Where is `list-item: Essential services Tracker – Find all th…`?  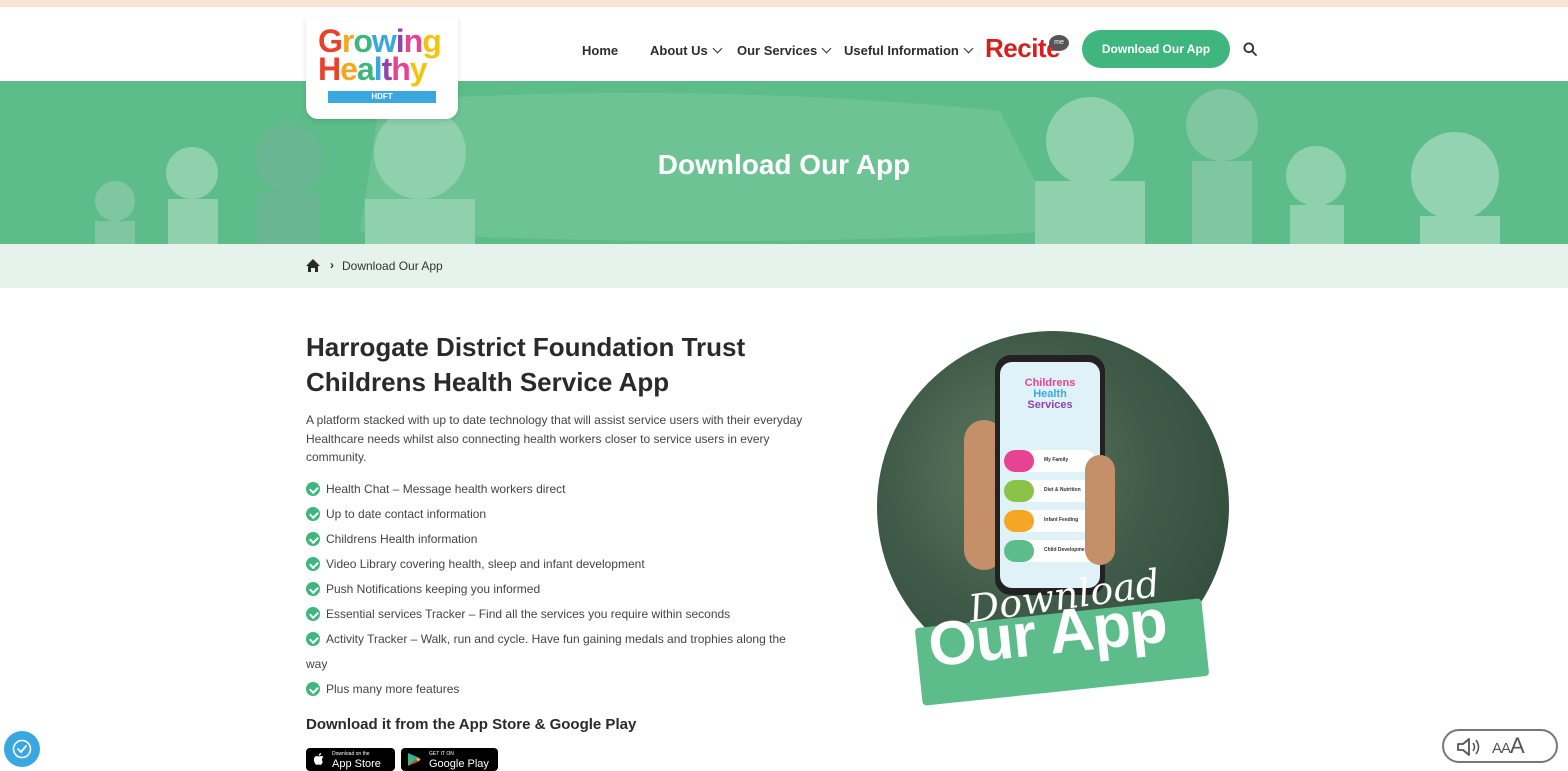
list-item: Essential services Tracker – Find all th… is located at coordinates (561, 614).